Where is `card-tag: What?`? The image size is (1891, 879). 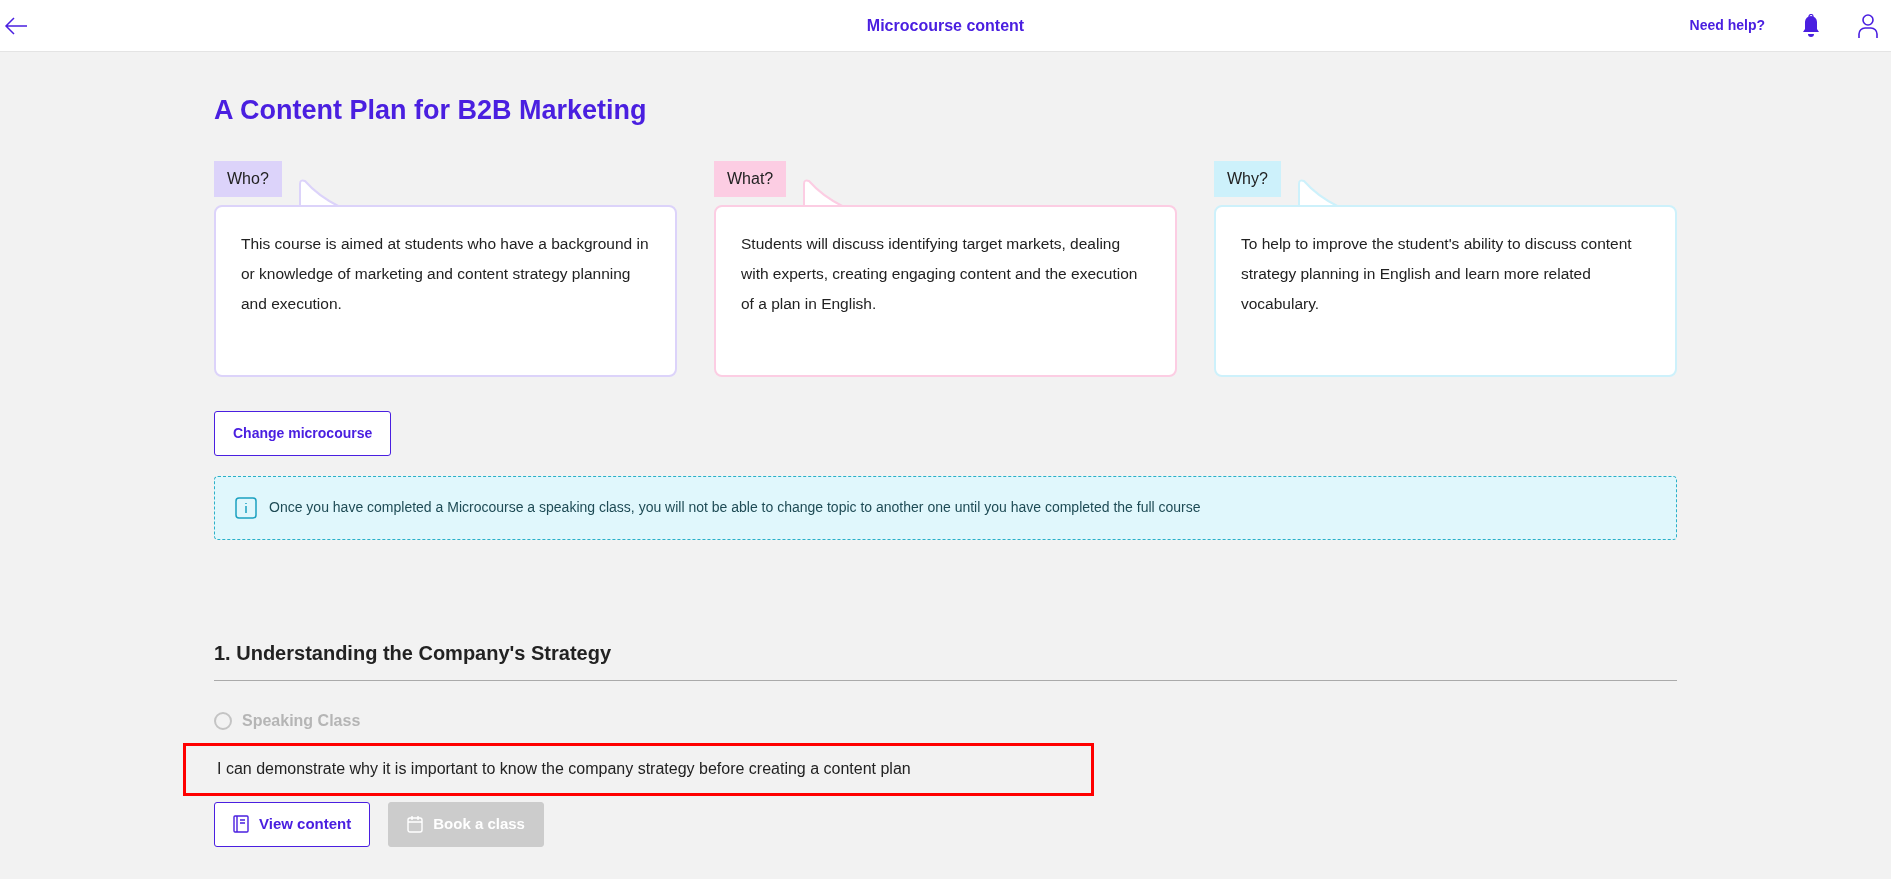 card-tag: What? is located at coordinates (750, 178).